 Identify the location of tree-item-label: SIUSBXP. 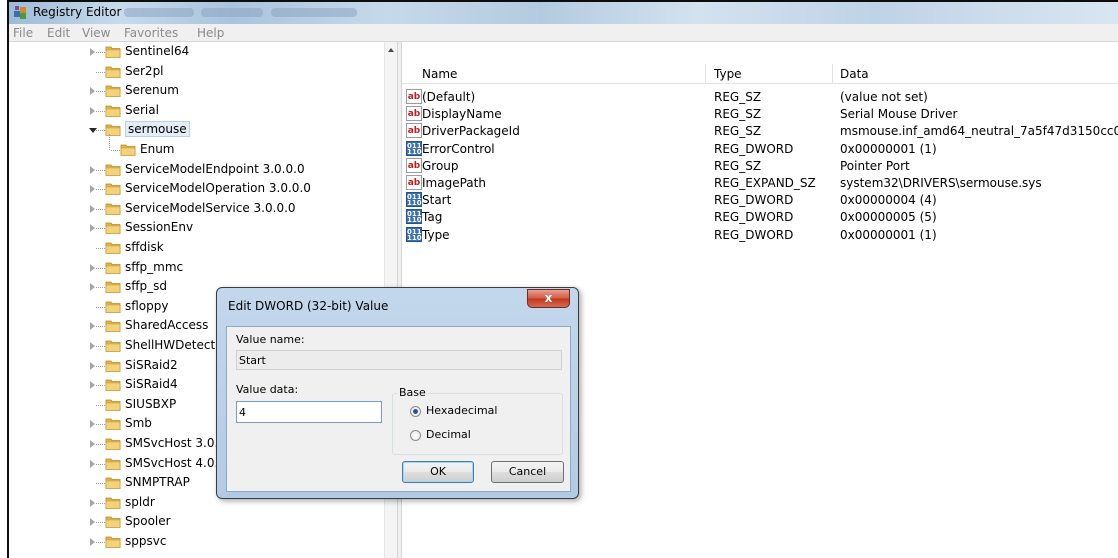
(150, 404).